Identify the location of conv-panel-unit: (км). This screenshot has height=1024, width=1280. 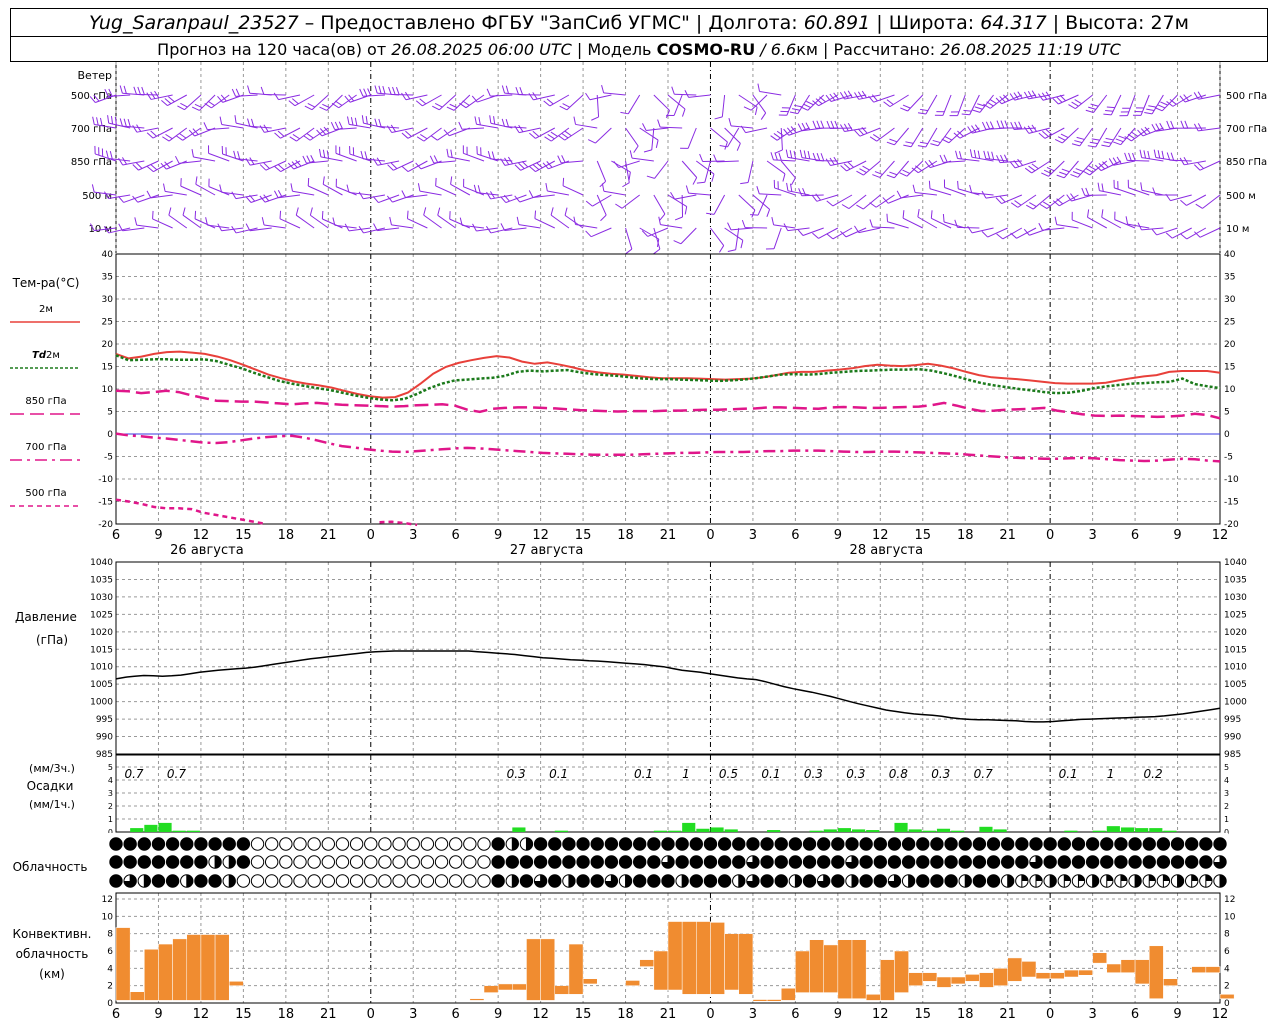
(52, 974).